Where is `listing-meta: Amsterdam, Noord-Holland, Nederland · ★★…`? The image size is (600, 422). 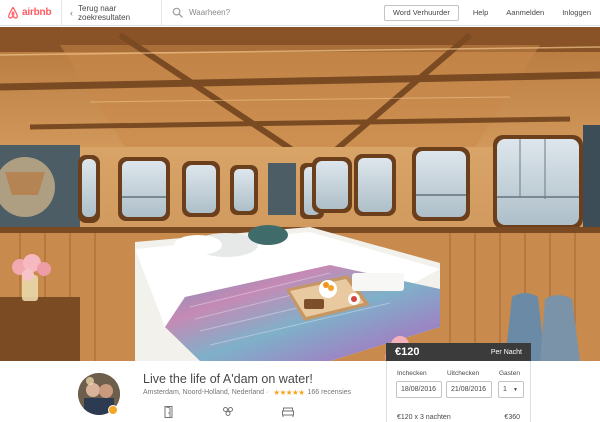
listing-meta: Amsterdam, Noord-Holland, Nederland · ★★… is located at coordinates (247, 392).